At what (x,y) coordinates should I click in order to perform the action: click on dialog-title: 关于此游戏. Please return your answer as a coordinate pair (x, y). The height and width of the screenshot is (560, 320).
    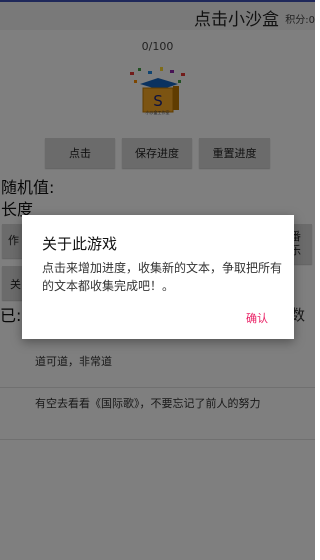
    Looking at the image, I should click on (80, 244).